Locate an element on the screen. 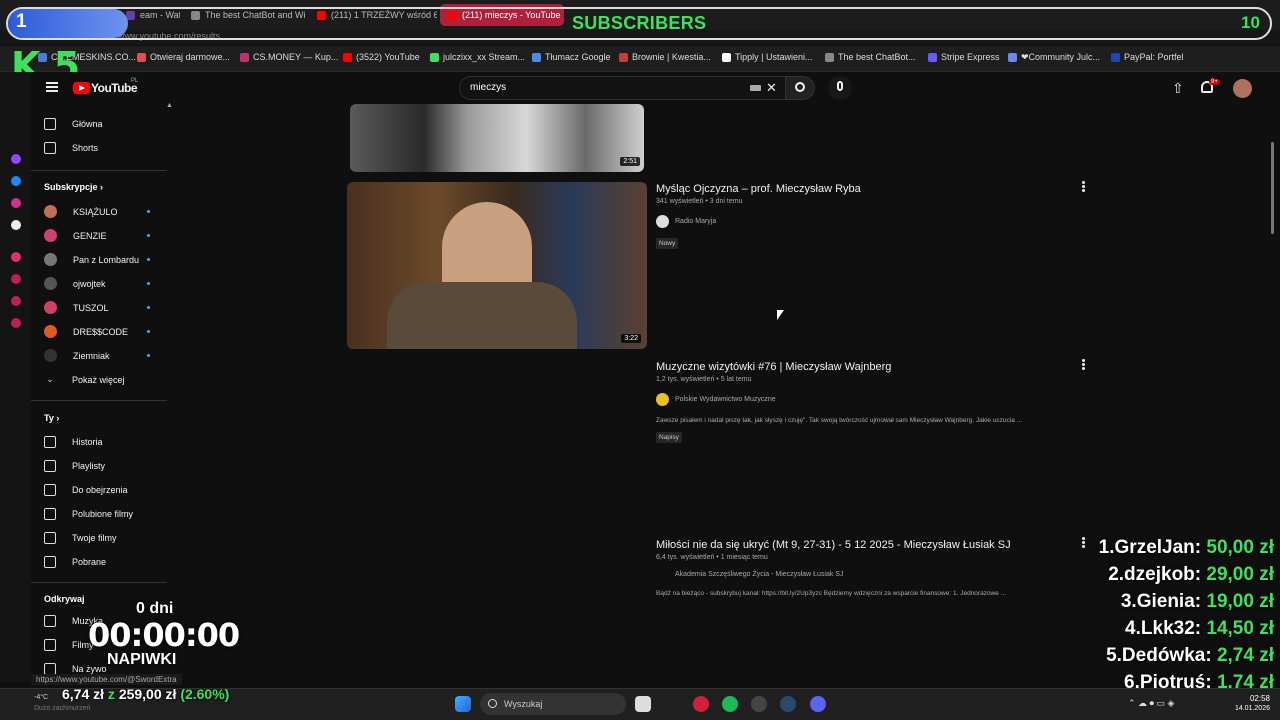 The image size is (1280, 720). taskbar-search-placeholder: Wyszukaj is located at coordinates (523, 704).